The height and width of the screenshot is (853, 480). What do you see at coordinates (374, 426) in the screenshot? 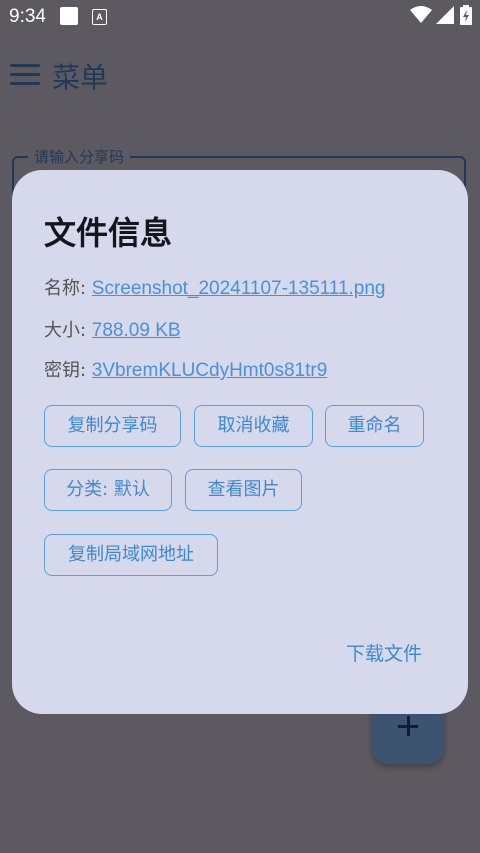
I see `rename-button: 重命名` at bounding box center [374, 426].